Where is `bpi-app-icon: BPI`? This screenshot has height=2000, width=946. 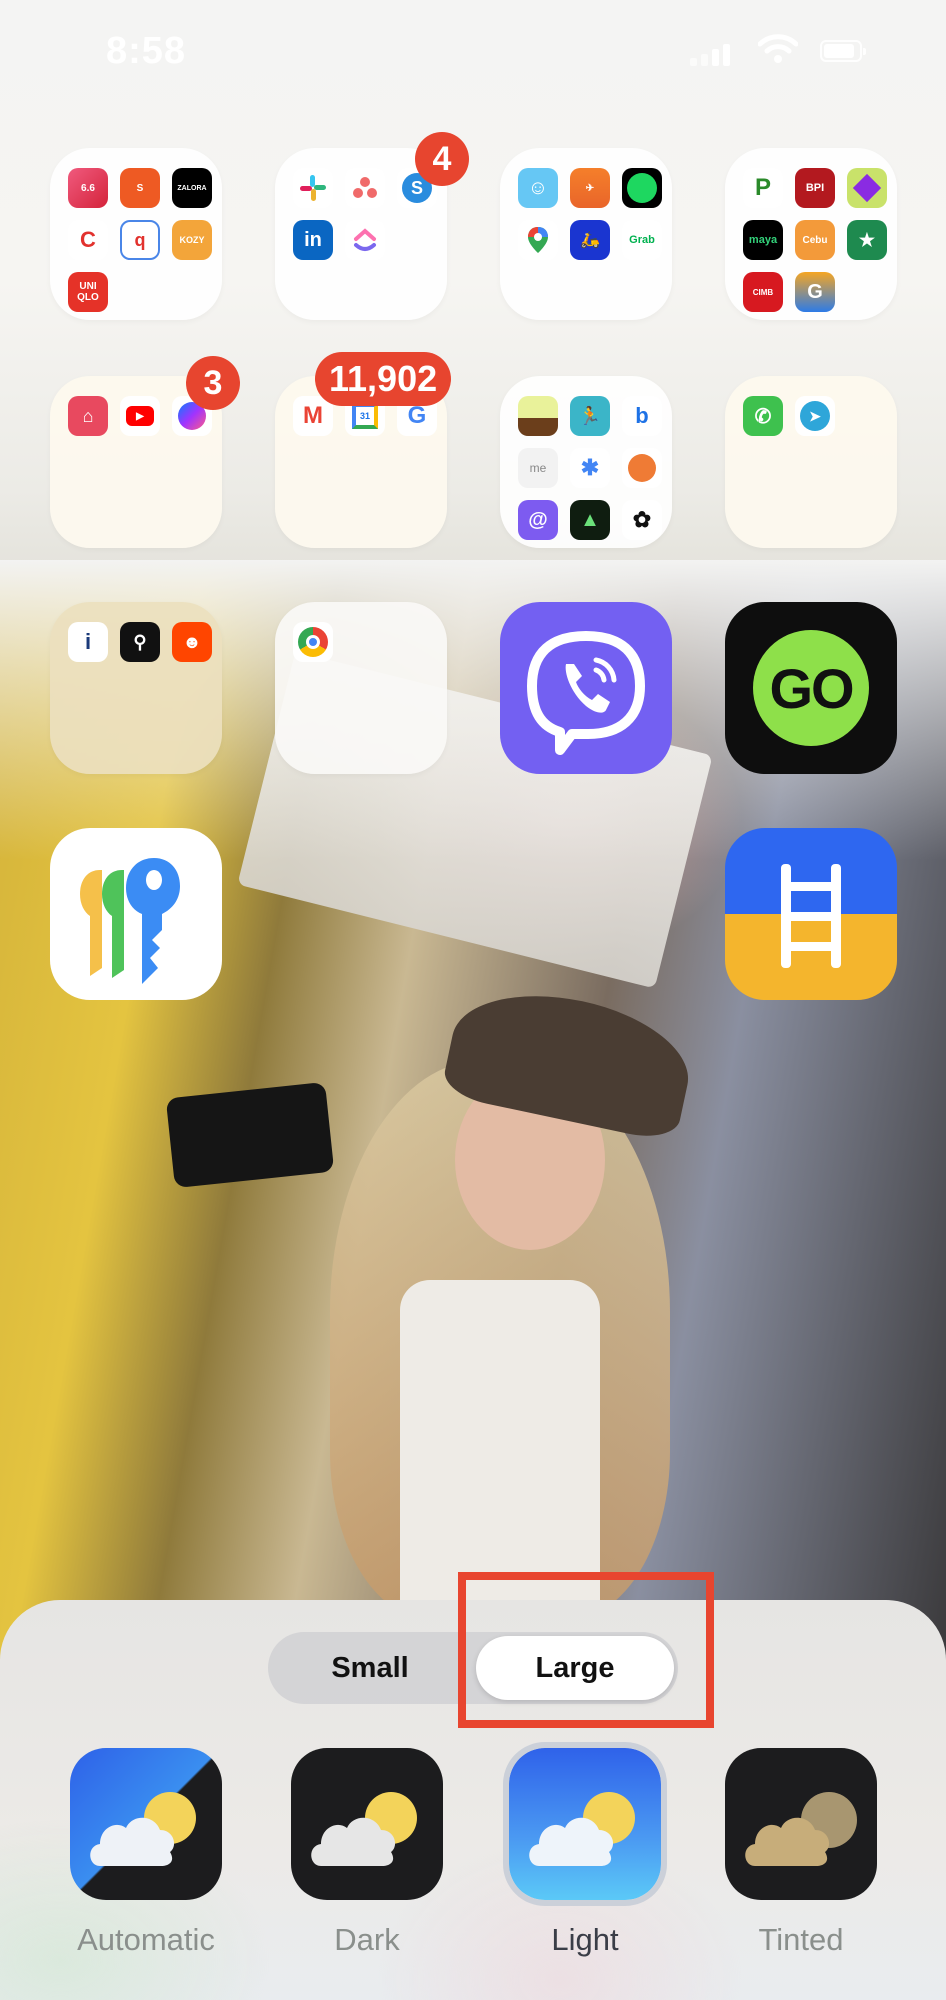
bpi-app-icon: BPI is located at coordinates (815, 188).